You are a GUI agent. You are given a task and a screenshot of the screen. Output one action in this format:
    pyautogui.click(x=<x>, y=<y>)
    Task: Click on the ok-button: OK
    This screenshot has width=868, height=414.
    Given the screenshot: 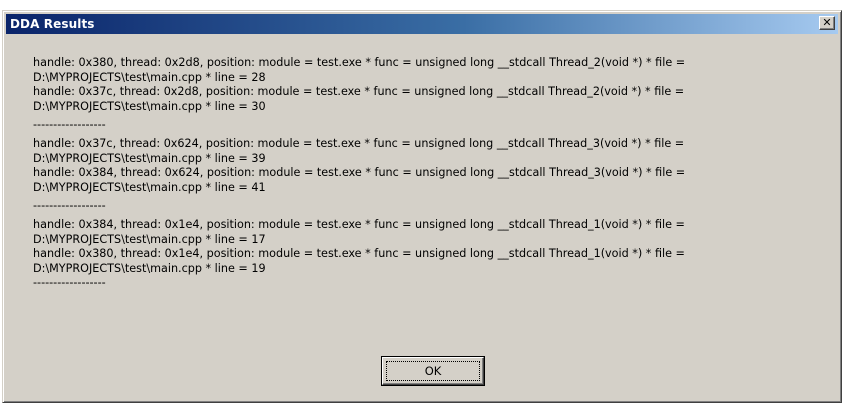 What is the action you would take?
    pyautogui.click(x=433, y=371)
    